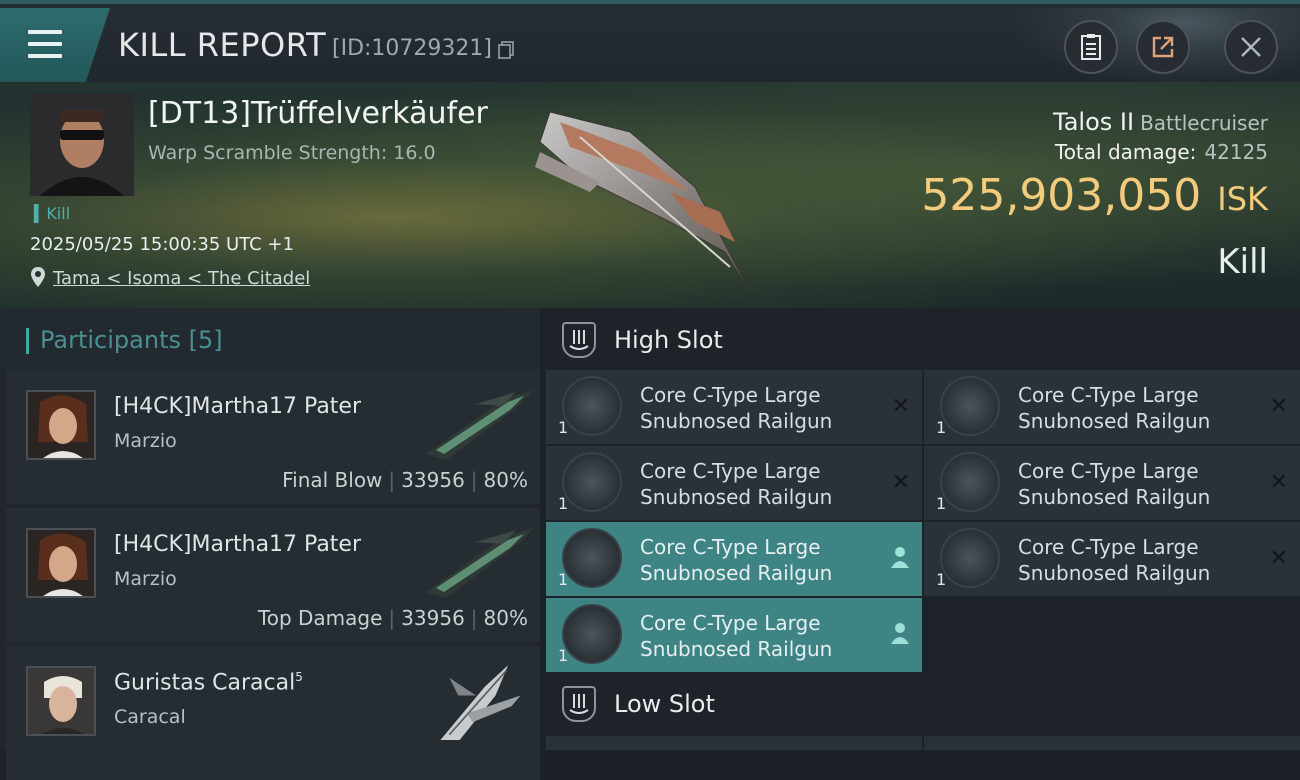 This screenshot has width=1300, height=780. I want to click on location-pin-icon, so click(38, 277).